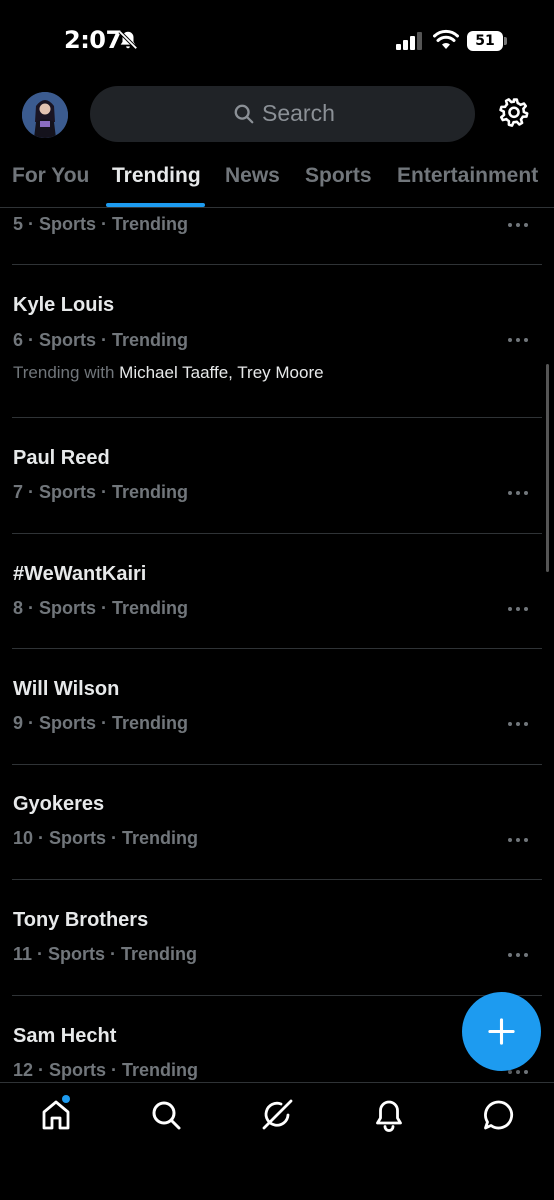 The image size is (554, 1200). What do you see at coordinates (277, 706) in the screenshot?
I see `trend-item: Will Wilson 9 · Sports · Trending` at bounding box center [277, 706].